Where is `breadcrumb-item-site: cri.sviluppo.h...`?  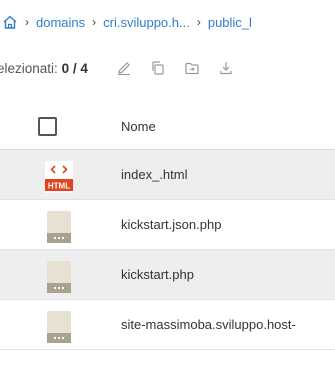 breadcrumb-item-site: cri.sviluppo.h... is located at coordinates (146, 22).